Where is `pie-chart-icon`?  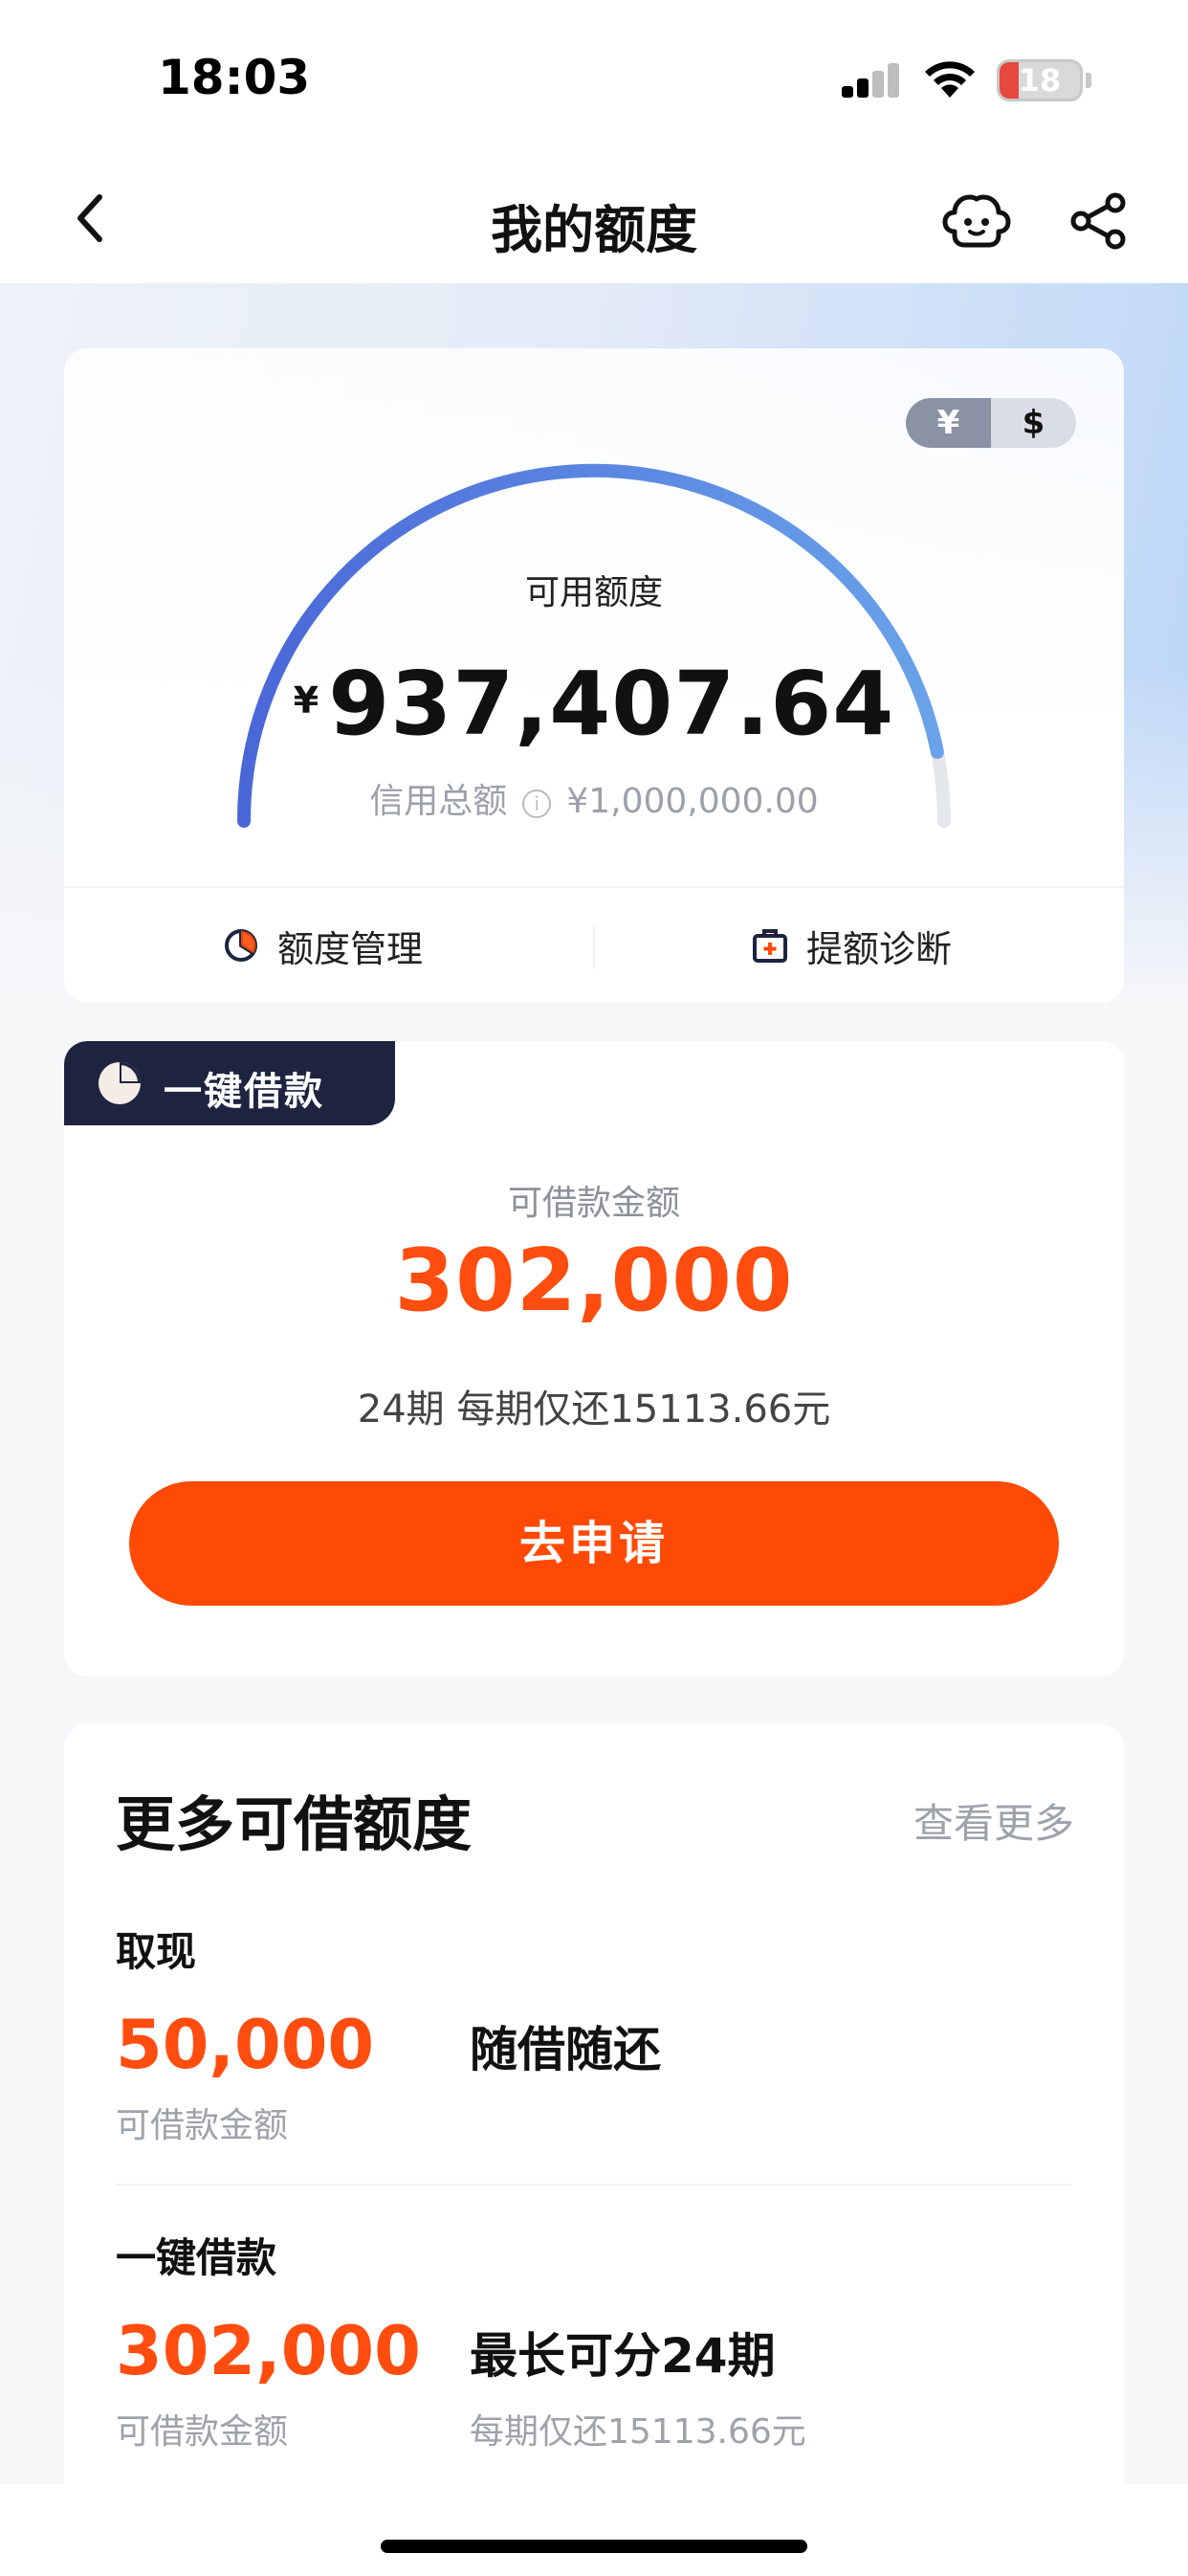 pie-chart-icon is located at coordinates (241, 945).